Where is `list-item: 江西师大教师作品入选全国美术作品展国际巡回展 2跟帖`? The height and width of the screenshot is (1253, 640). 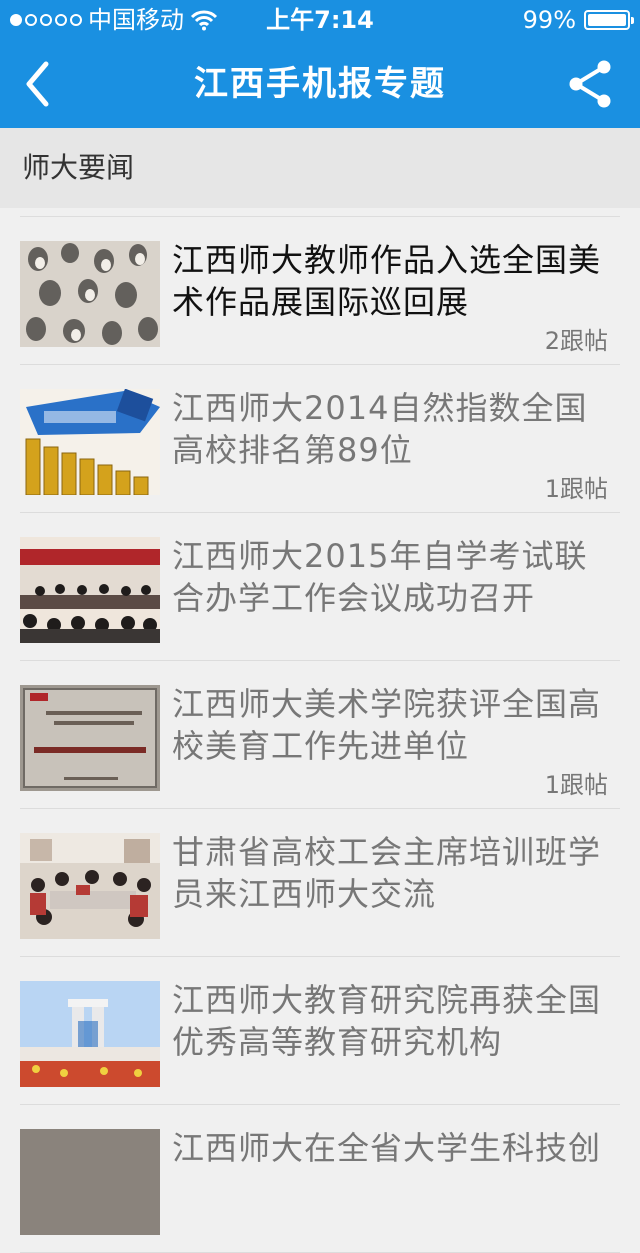
list-item: 江西师大教师作品入选全国美术作品展国际巡回展 2跟帖 is located at coordinates (320, 291).